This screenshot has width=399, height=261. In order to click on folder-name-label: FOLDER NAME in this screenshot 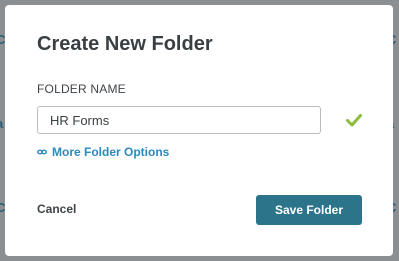, I will do `click(81, 89)`.